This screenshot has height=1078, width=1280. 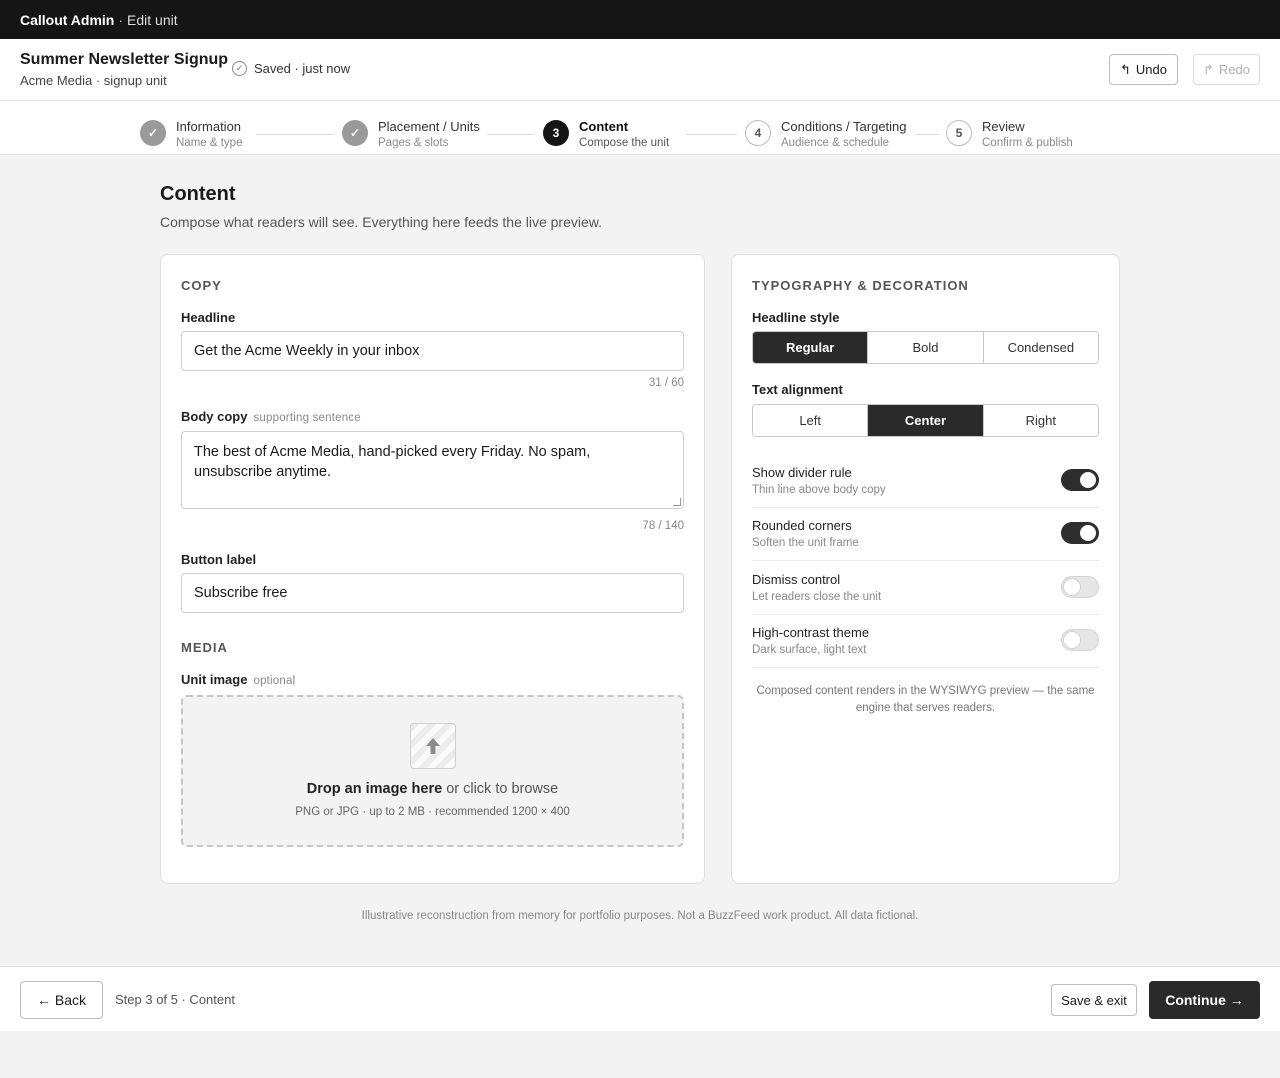 I want to click on step-number: 5, so click(x=959, y=133).